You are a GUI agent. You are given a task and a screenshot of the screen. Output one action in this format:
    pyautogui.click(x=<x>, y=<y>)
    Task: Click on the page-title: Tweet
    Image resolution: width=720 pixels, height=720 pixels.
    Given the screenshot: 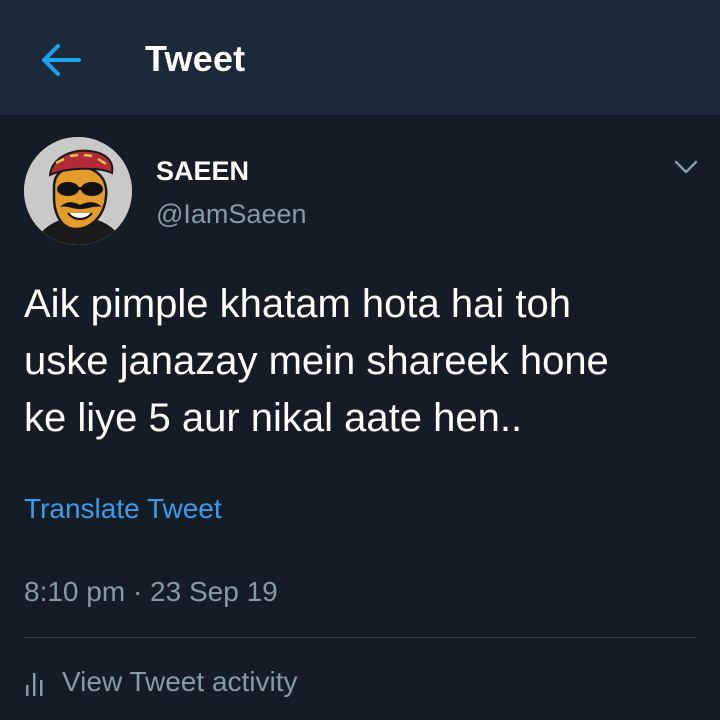 What is the action you would take?
    pyautogui.click(x=195, y=58)
    